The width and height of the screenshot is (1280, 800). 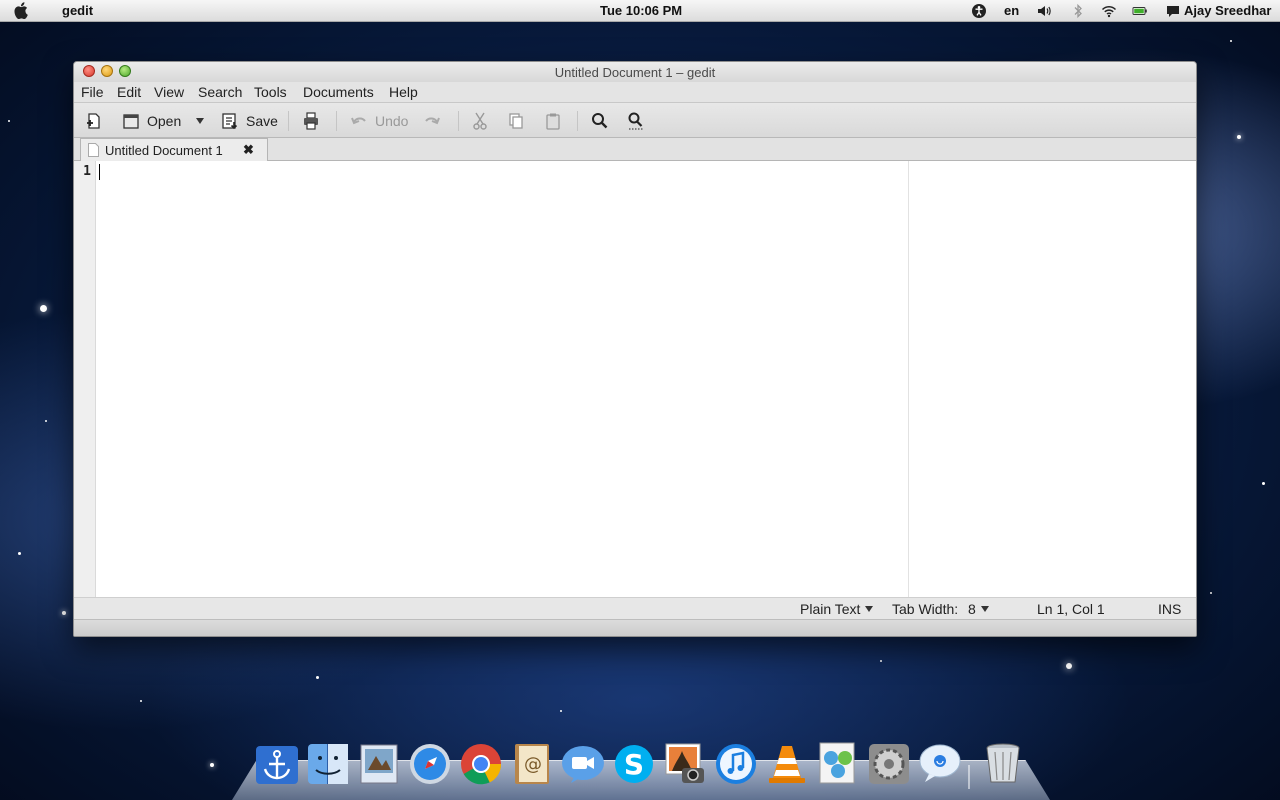 I want to click on undo-icon, so click(x=358, y=121).